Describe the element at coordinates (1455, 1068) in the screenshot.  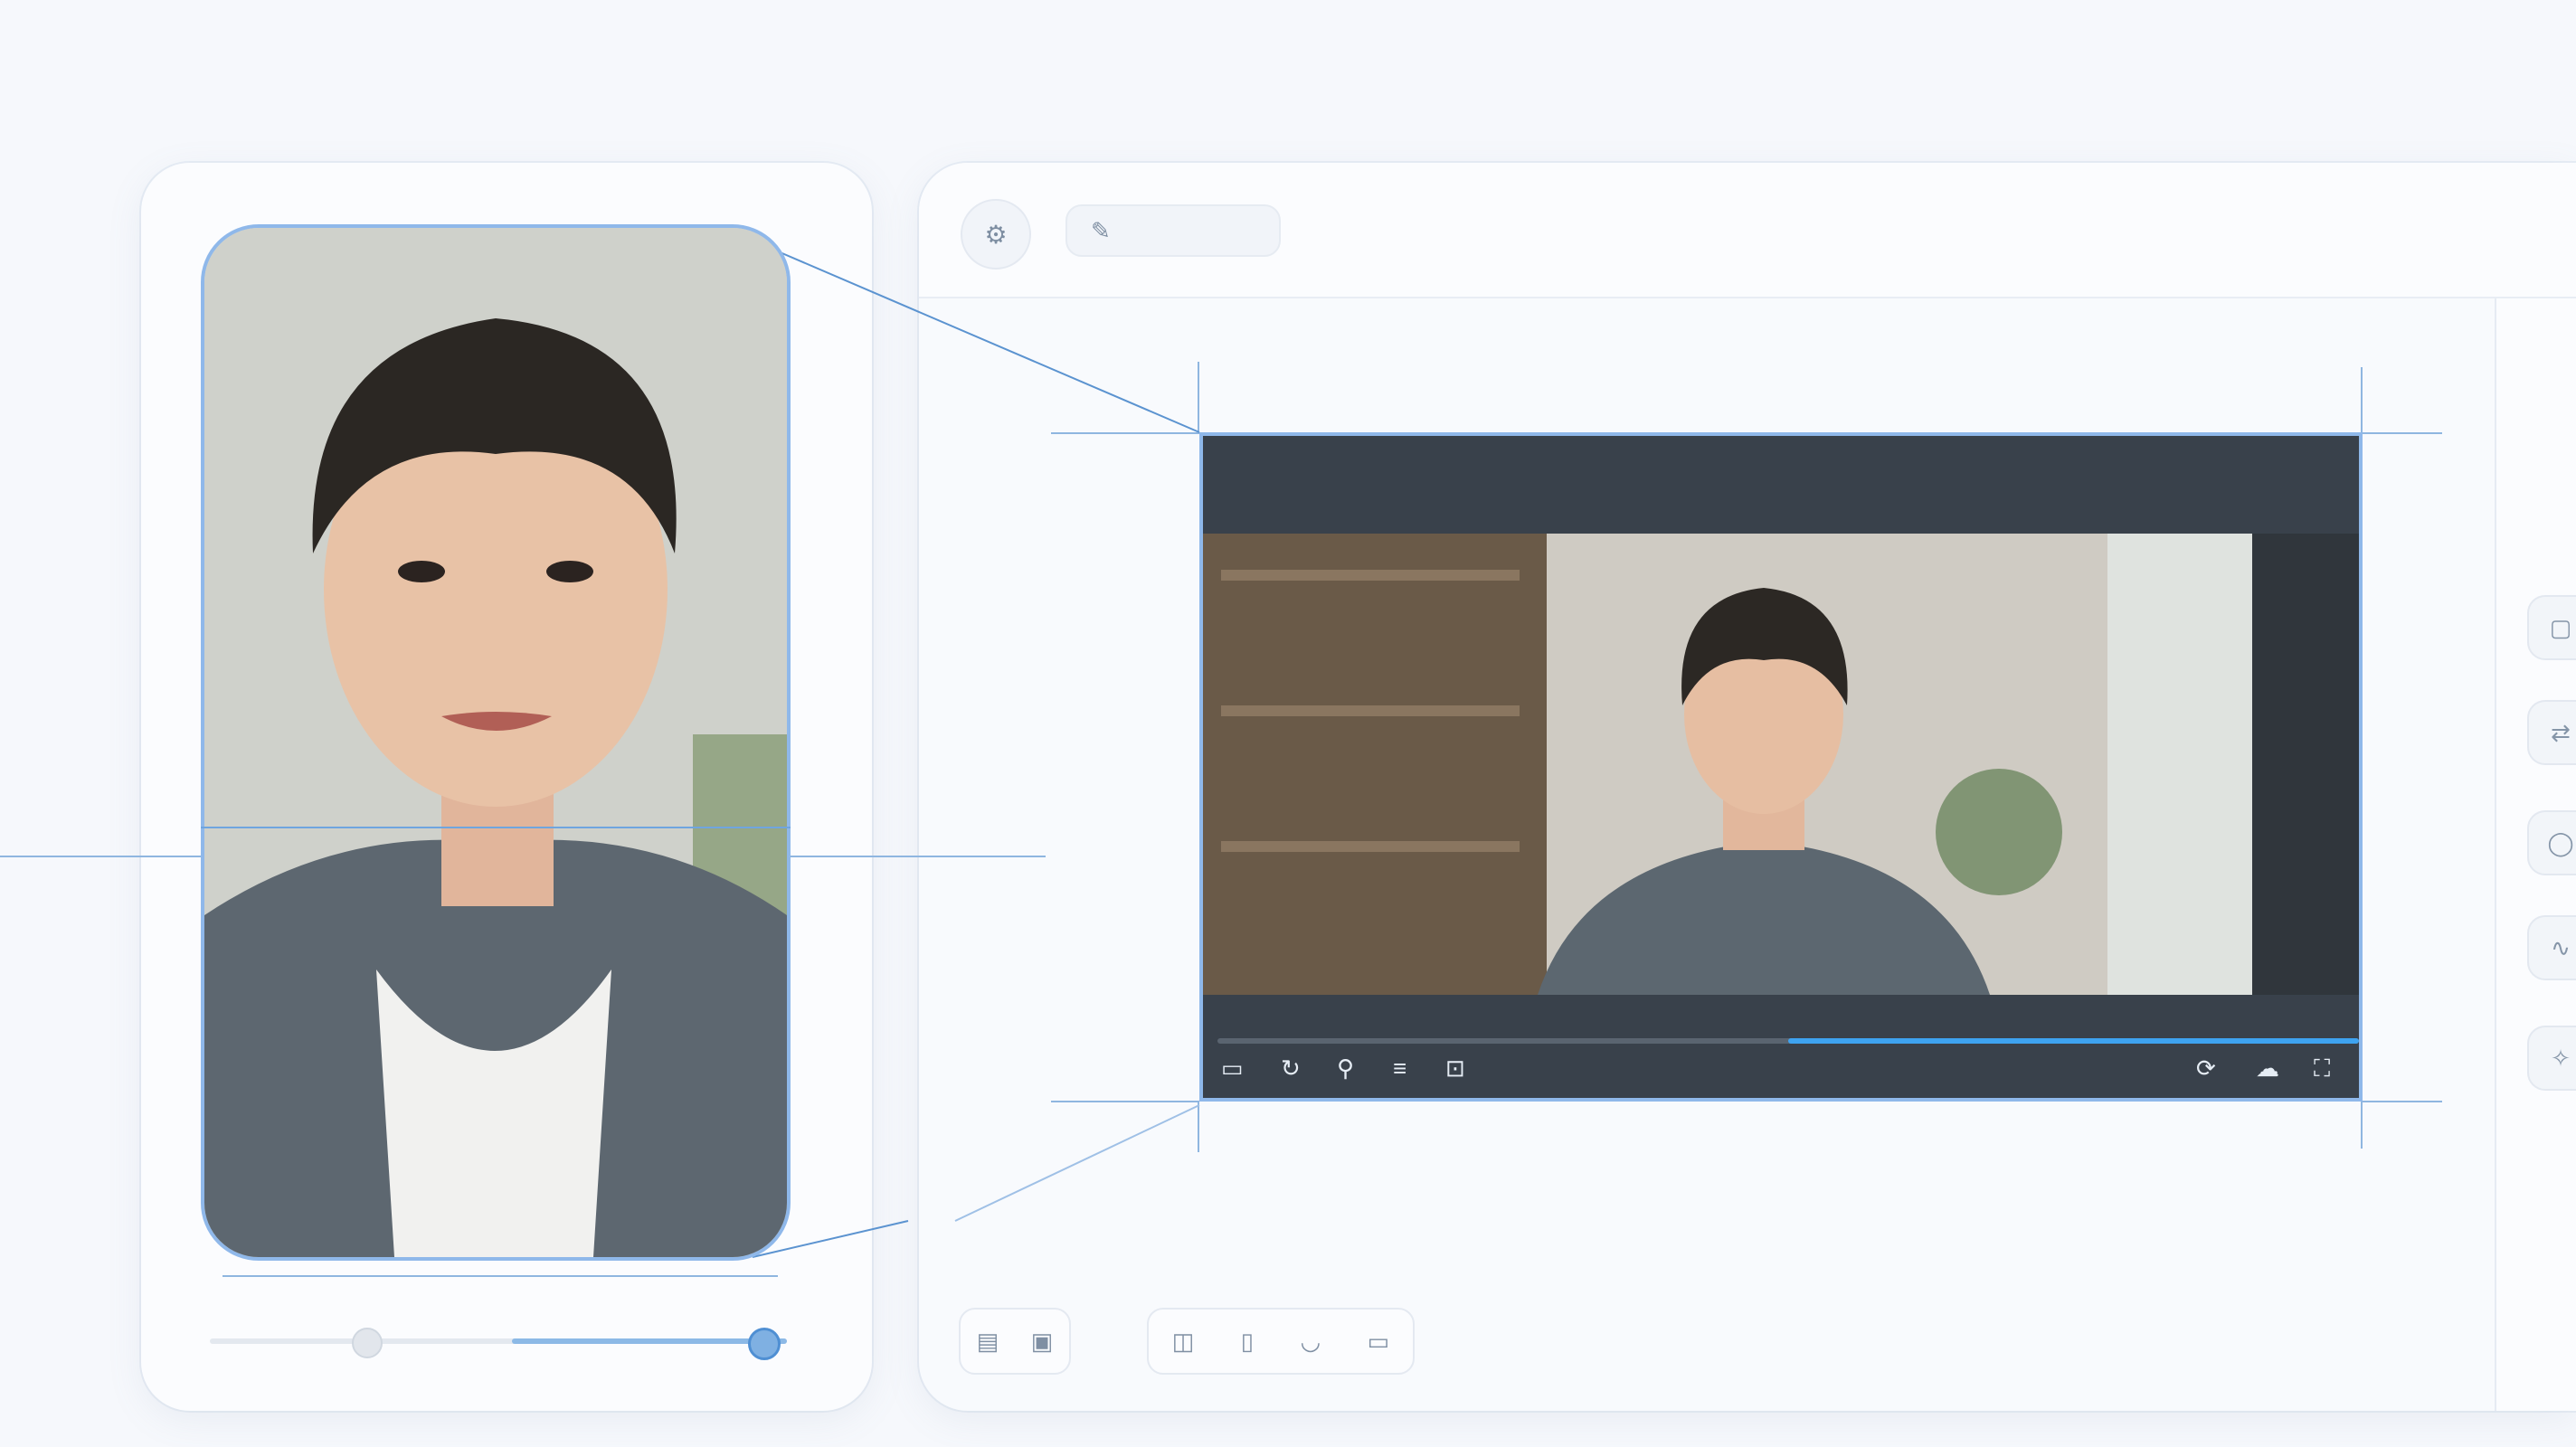
I see `caption-icon: ⊡` at that location.